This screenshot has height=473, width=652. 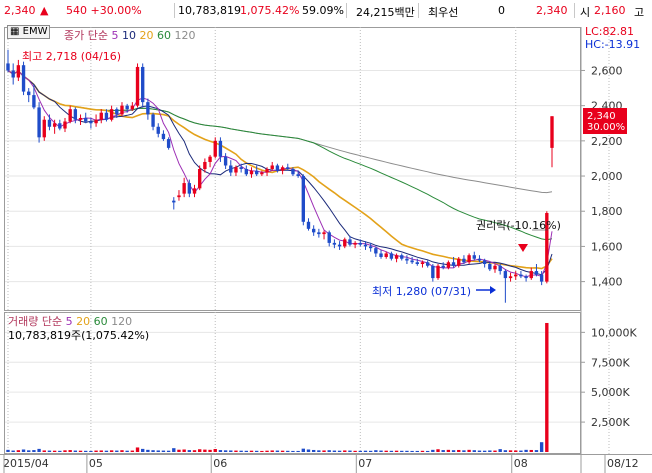 What do you see at coordinates (501, 10) in the screenshot?
I see `pref-qty: 0` at bounding box center [501, 10].